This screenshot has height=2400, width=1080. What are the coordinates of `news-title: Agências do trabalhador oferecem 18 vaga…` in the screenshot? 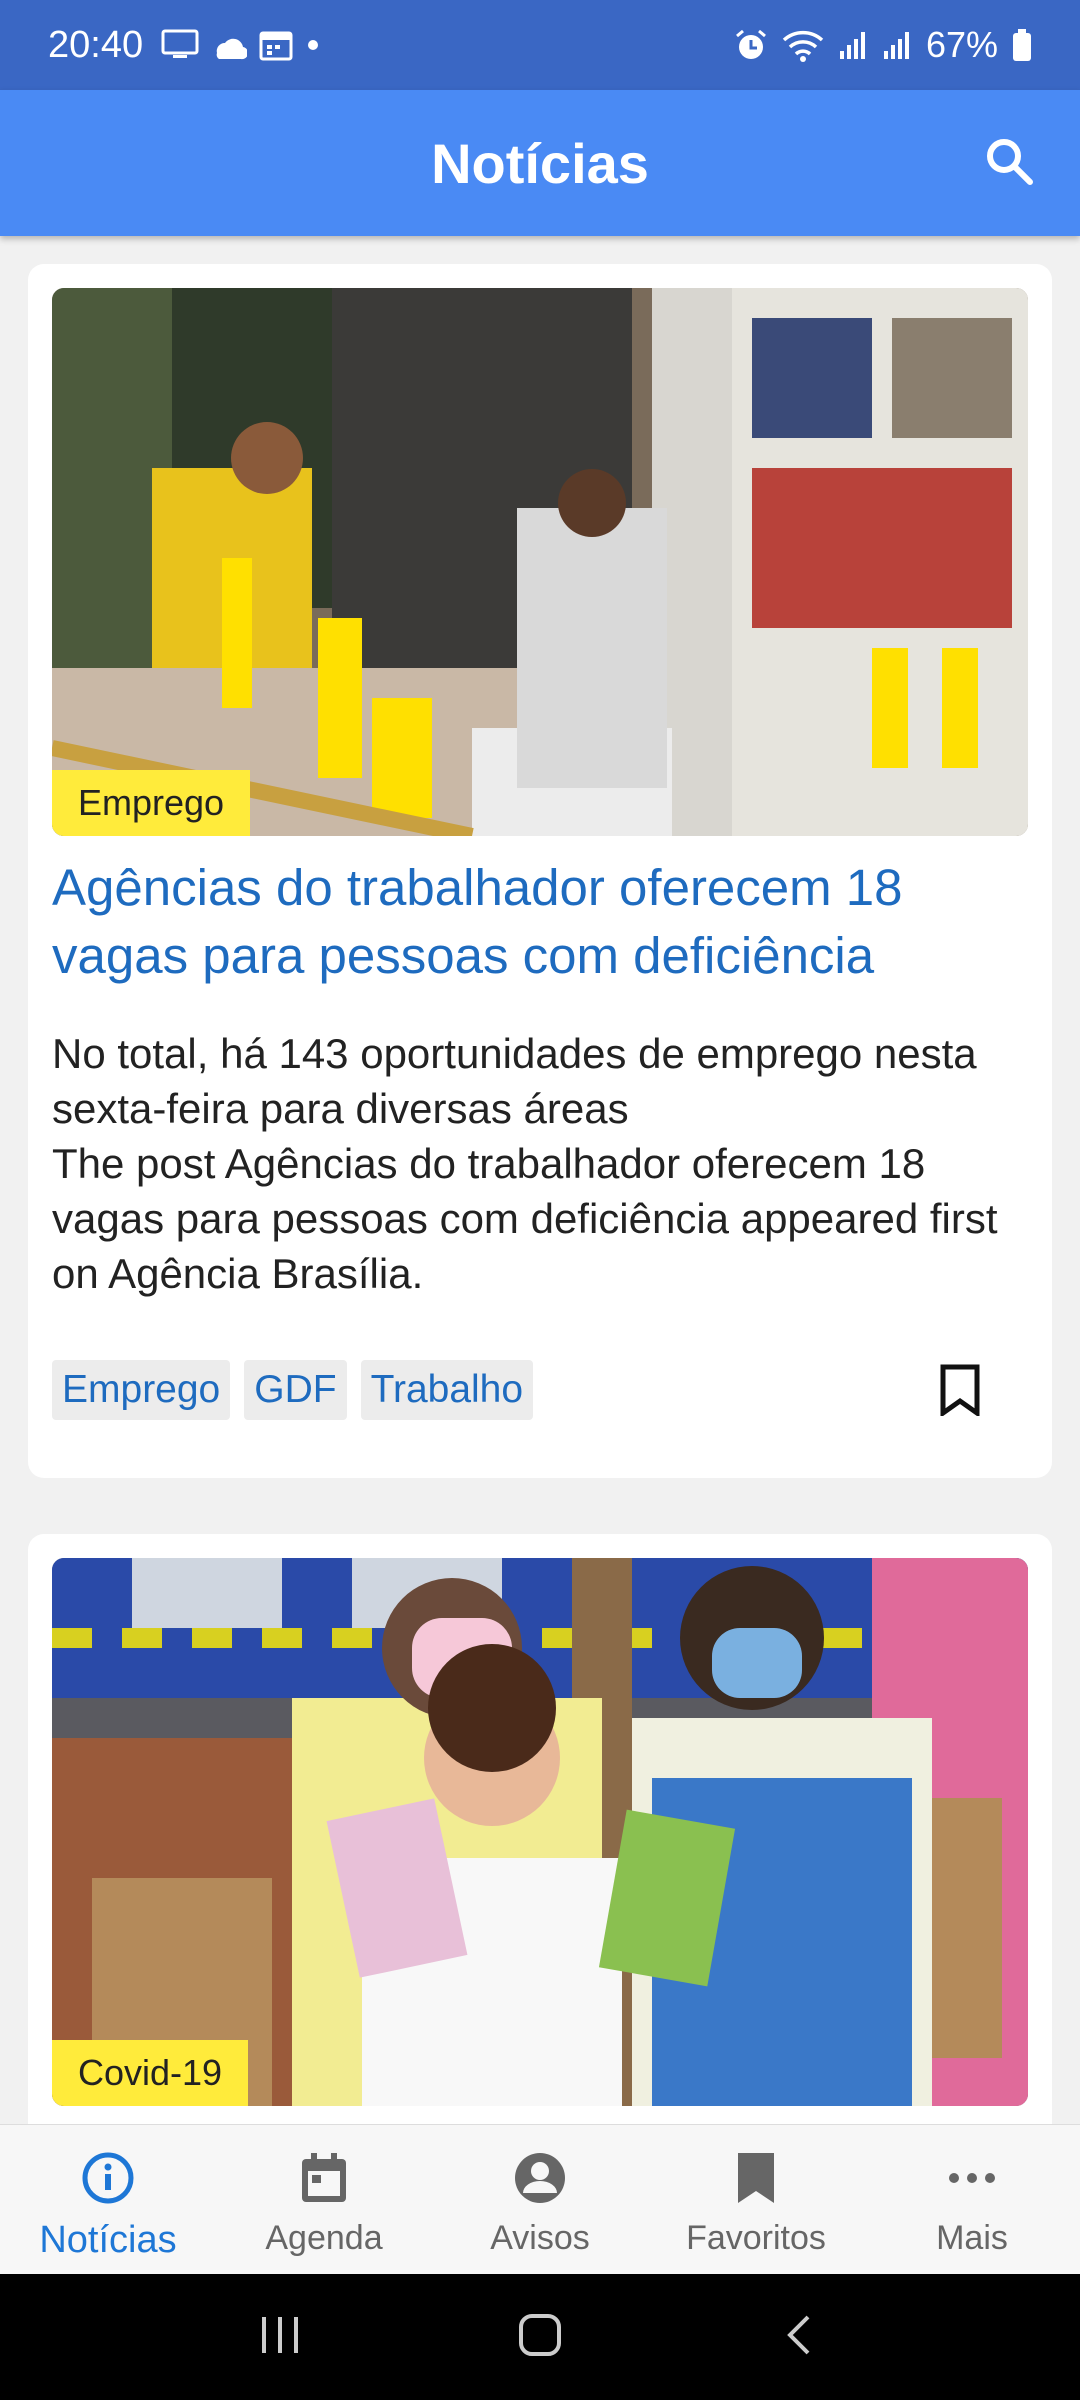 It's located at (547, 922).